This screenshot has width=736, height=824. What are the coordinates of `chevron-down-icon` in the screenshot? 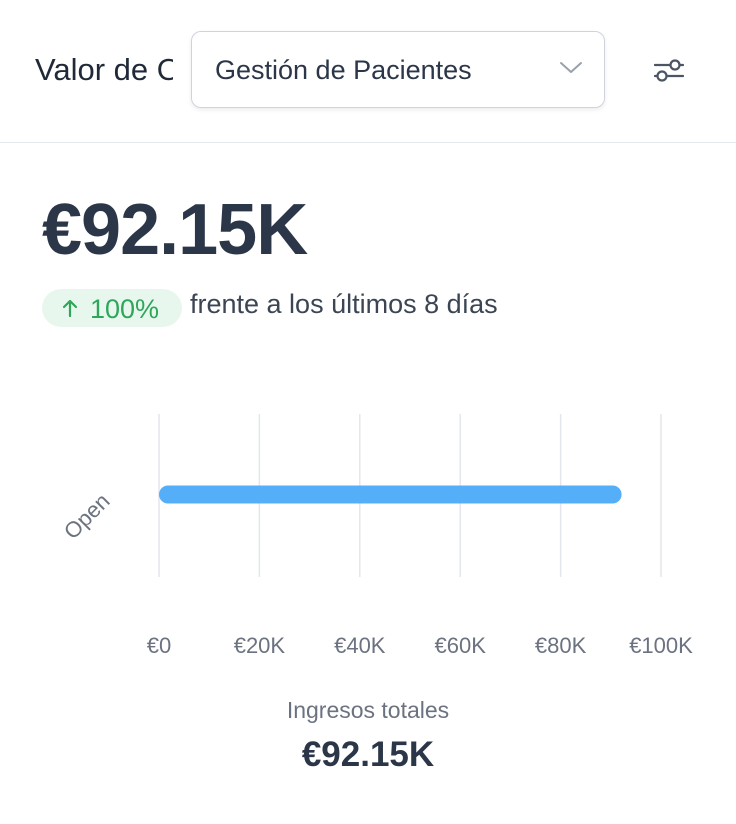 It's located at (571, 67).